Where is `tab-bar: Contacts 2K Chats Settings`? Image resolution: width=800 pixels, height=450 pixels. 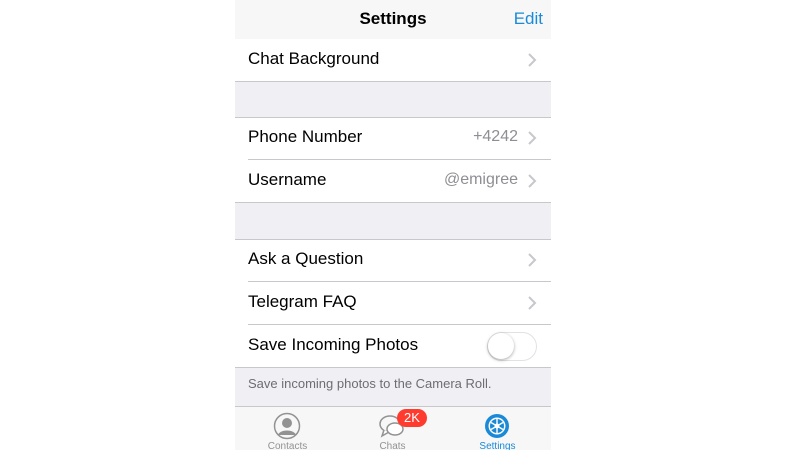 tab-bar: Contacts 2K Chats Settings is located at coordinates (393, 428).